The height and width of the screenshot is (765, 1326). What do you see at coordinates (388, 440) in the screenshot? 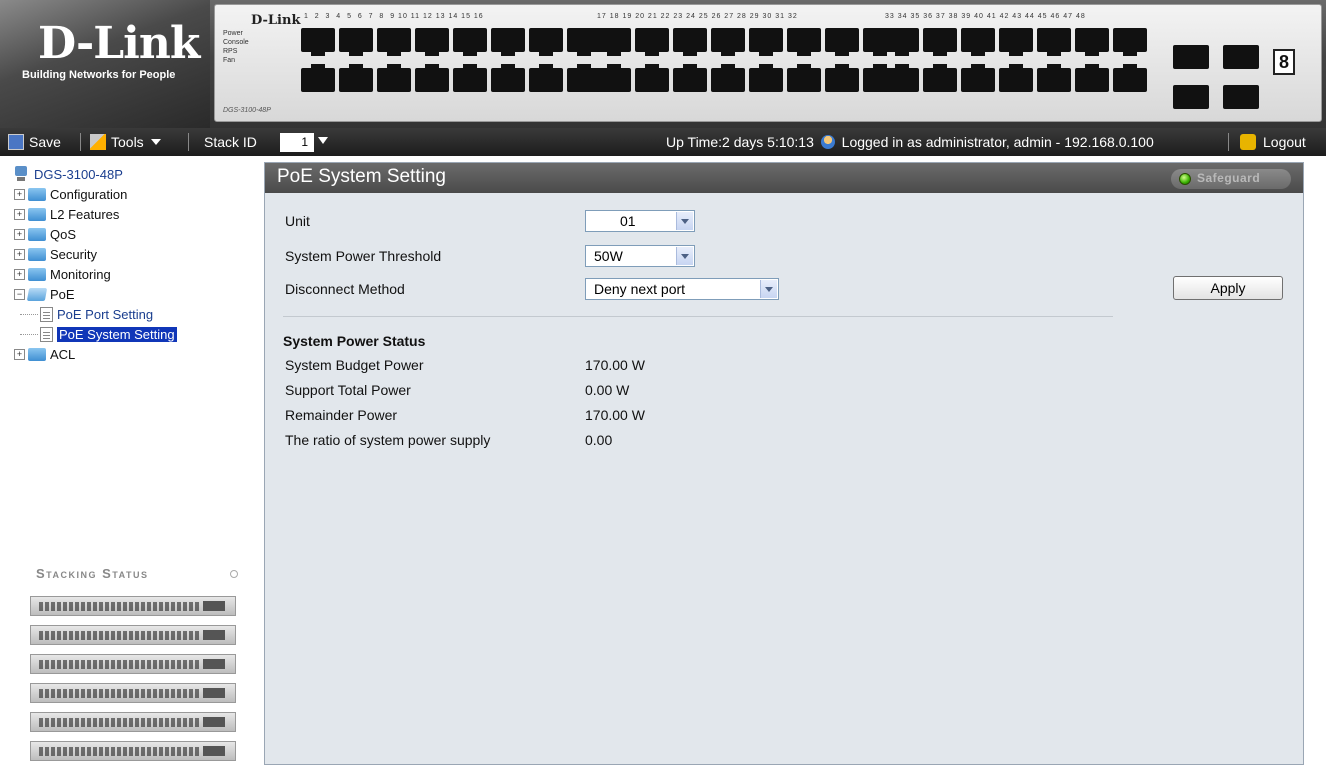
I see `status-row-label: The ratio of system power supply` at bounding box center [388, 440].